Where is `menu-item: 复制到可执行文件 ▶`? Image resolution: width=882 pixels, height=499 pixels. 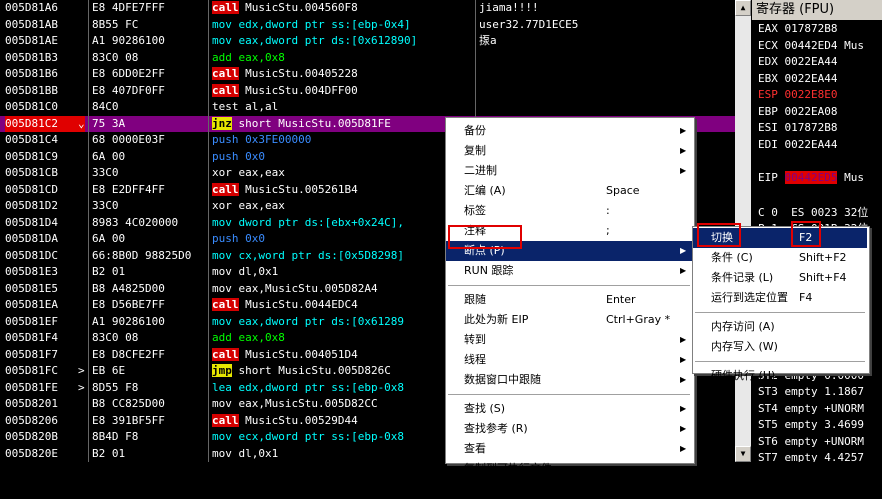 menu-item: 复制到可执行文件 ▶ is located at coordinates (569, 469).